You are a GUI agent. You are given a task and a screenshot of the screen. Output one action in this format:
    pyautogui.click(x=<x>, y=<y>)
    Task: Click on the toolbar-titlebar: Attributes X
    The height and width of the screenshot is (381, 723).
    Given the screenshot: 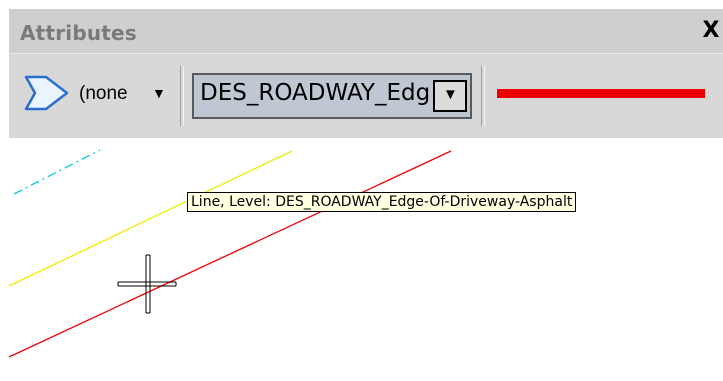 What is the action you would take?
    pyautogui.click(x=366, y=31)
    